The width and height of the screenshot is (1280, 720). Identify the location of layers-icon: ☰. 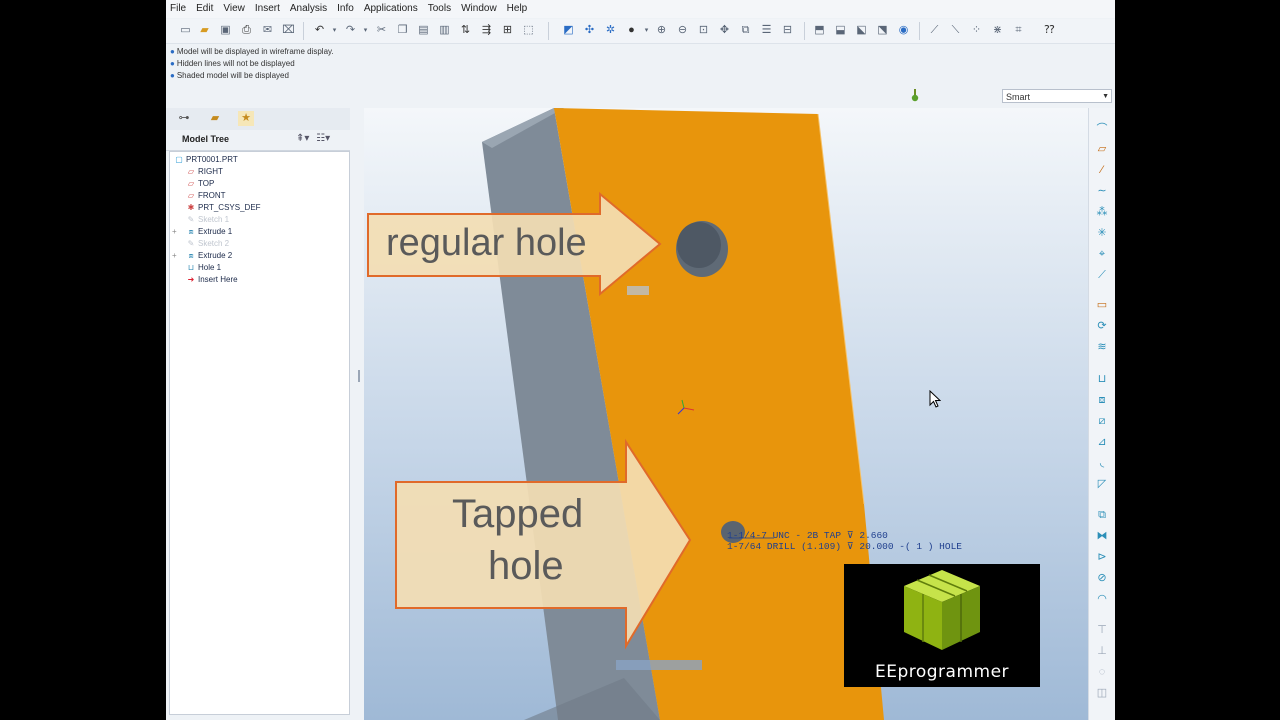
(766, 30).